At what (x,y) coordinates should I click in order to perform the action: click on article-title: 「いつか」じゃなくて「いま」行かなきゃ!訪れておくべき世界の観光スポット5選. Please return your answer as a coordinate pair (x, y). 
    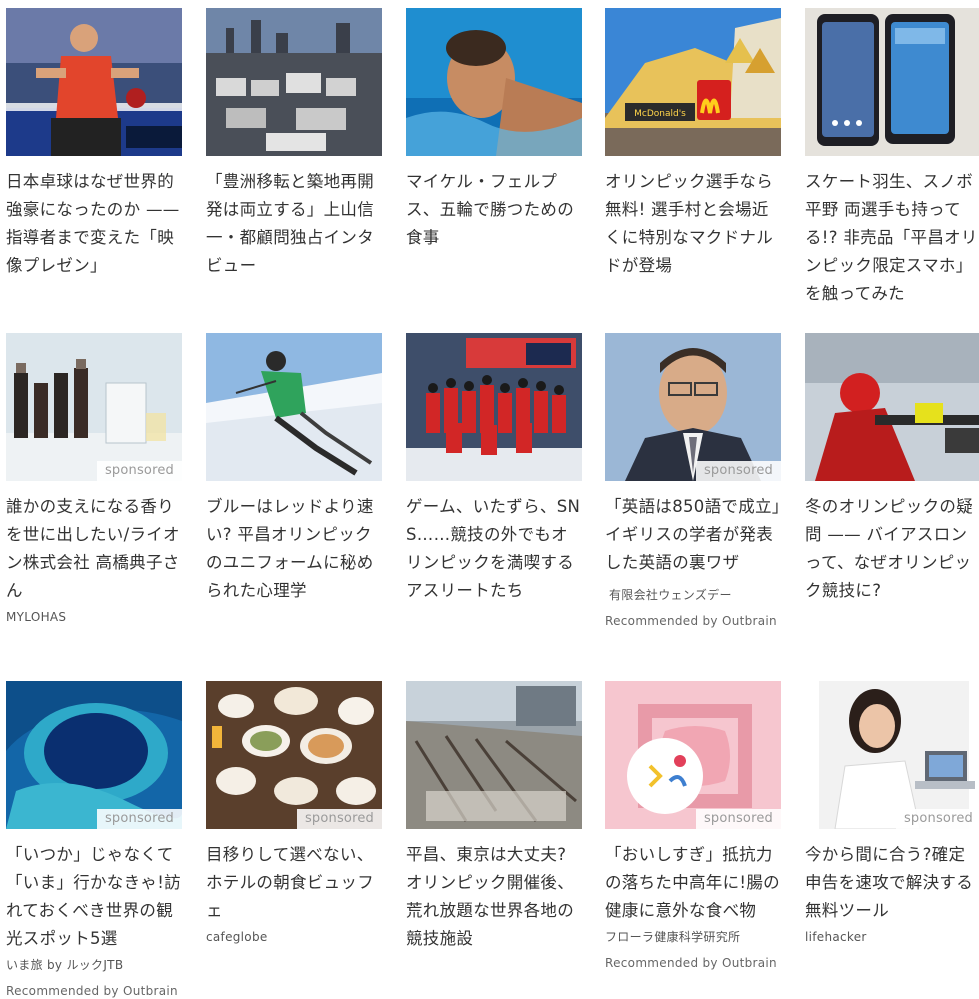
    Looking at the image, I should click on (94, 897).